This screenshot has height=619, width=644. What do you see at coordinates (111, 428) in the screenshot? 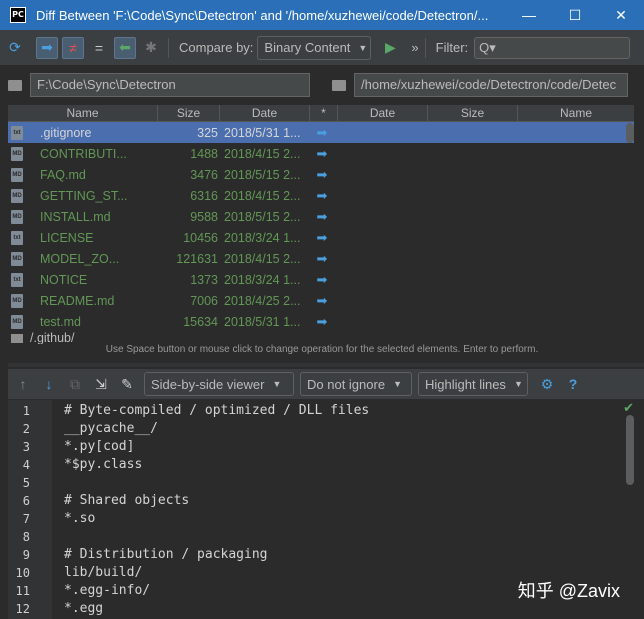
I see `code-text: __pycache__/` at bounding box center [111, 428].